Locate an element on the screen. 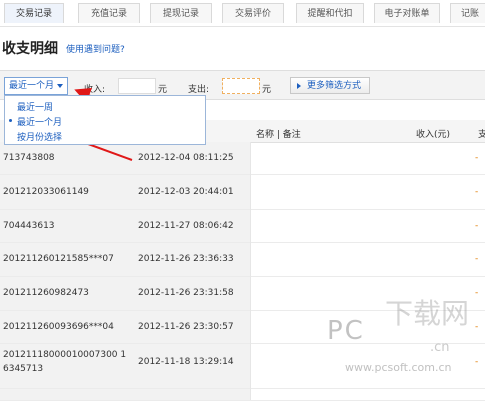 This screenshot has height=401, width=485. selected-dot-icon is located at coordinates (10, 120).